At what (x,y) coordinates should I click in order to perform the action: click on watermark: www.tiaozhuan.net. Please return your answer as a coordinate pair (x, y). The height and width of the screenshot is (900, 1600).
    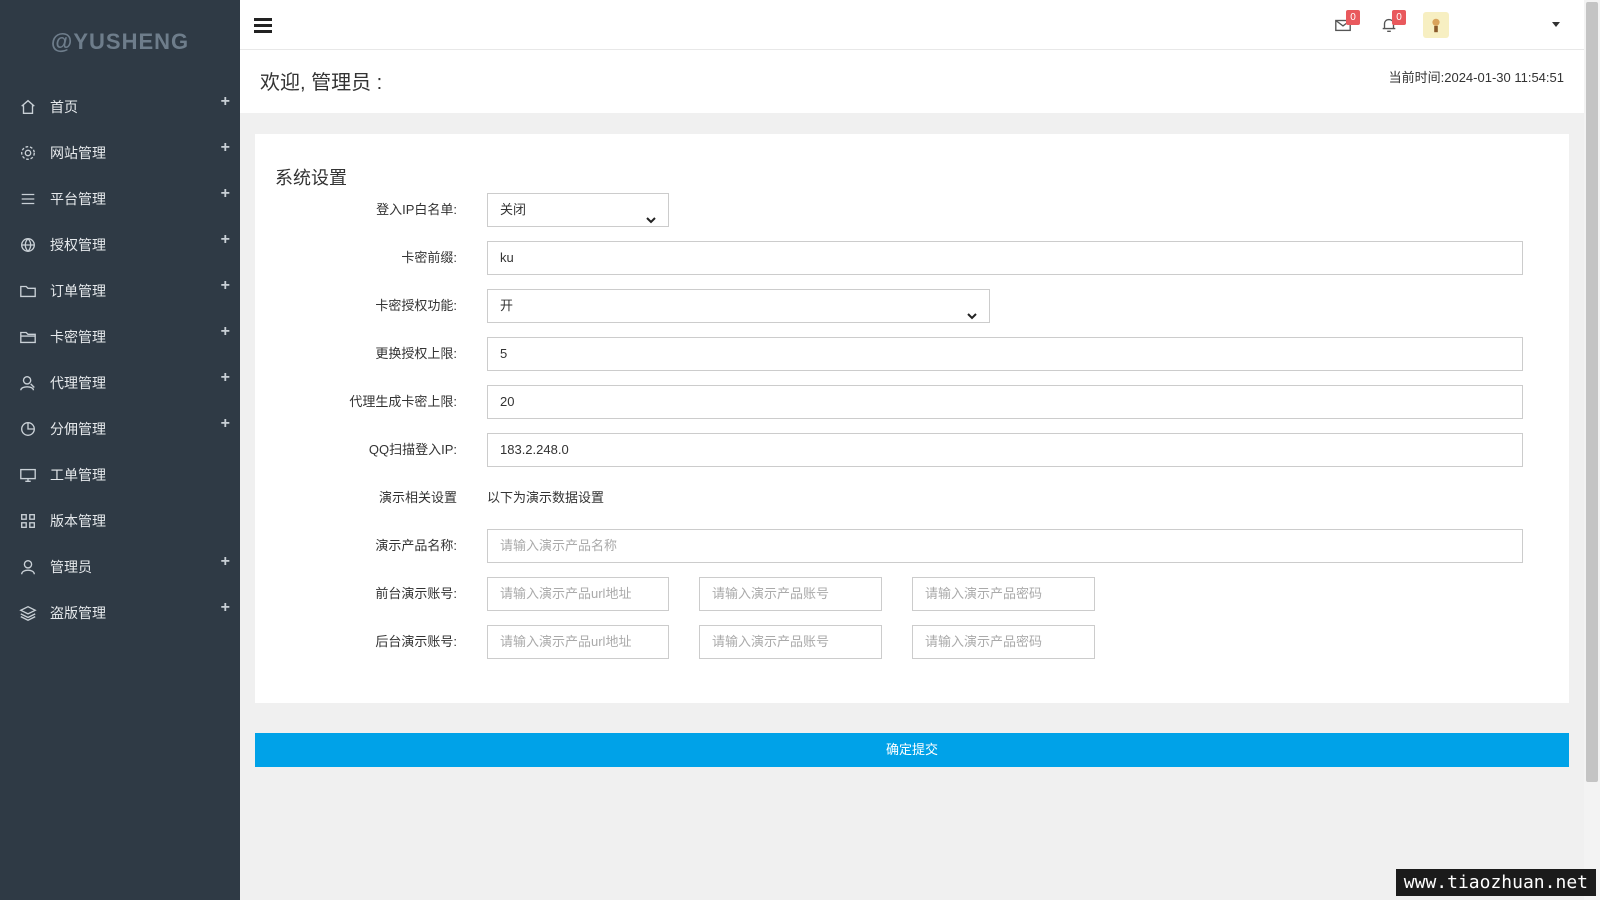
    Looking at the image, I should click on (1495, 882).